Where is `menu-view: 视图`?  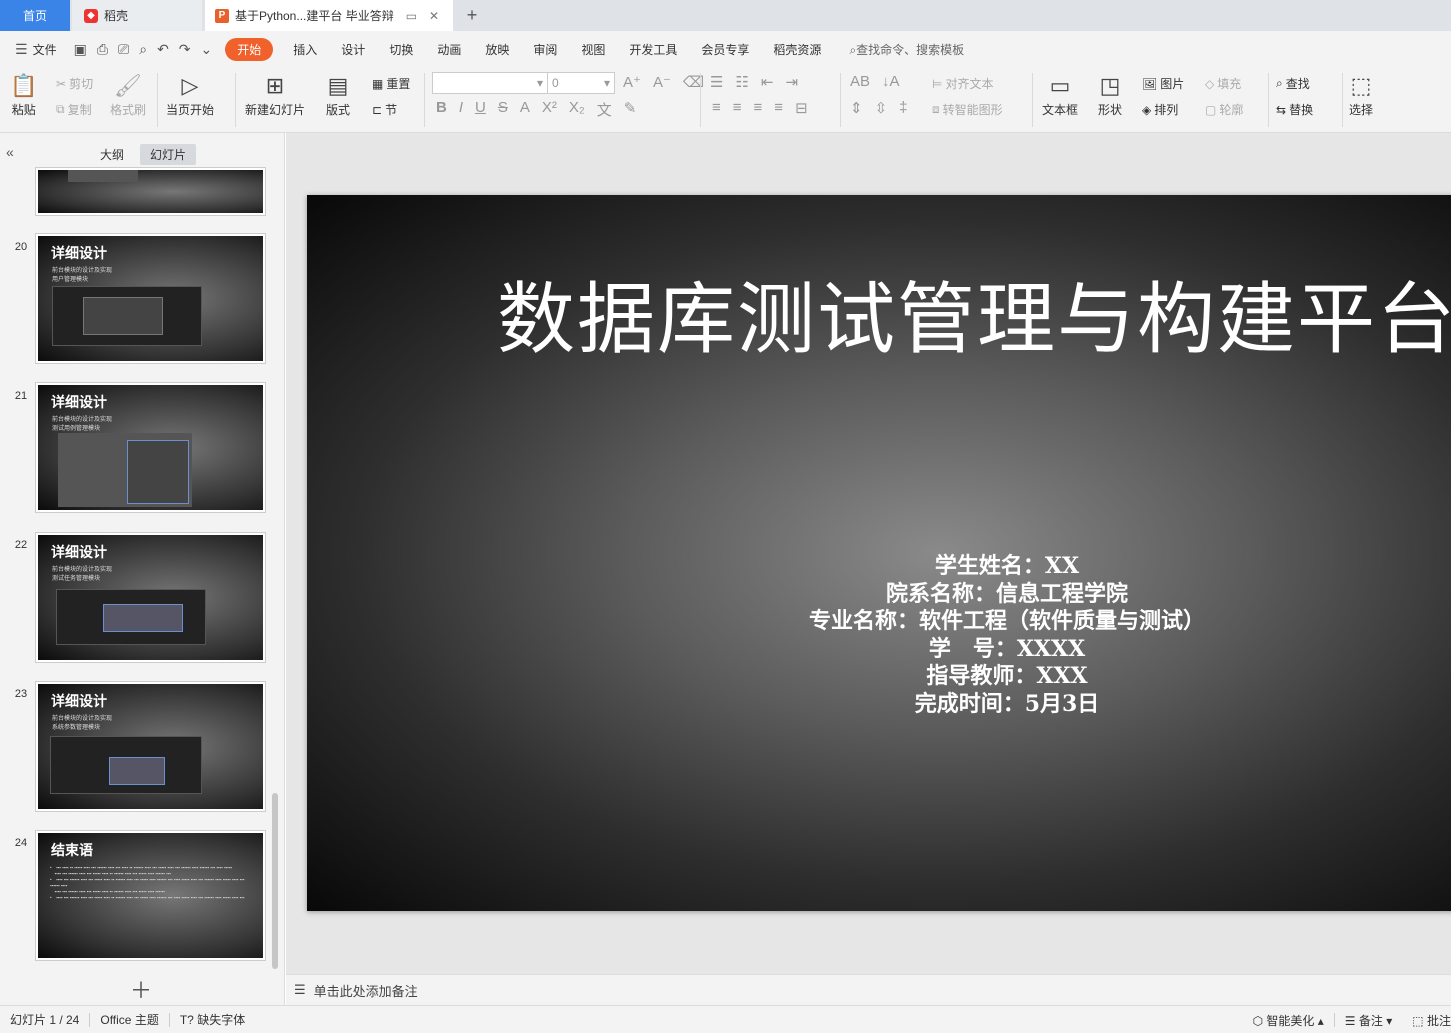 menu-view: 视图 is located at coordinates (593, 49).